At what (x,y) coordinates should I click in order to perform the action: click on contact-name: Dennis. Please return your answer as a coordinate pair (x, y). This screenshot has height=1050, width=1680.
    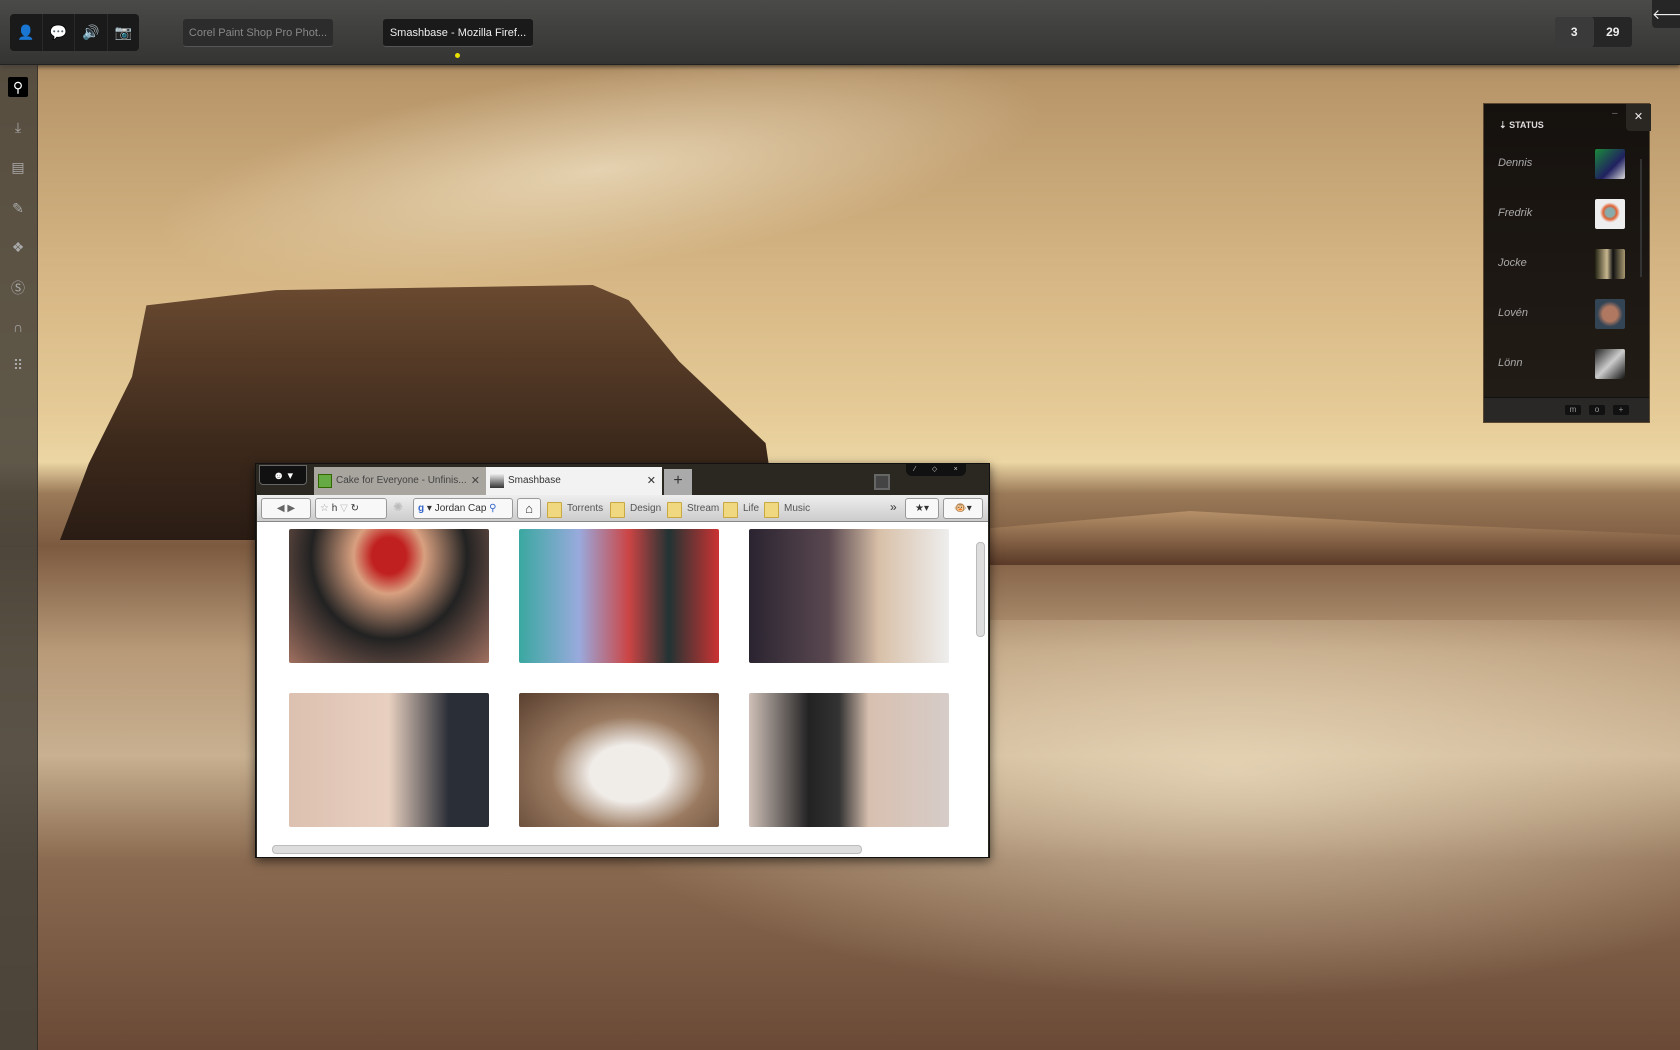
    Looking at the image, I should click on (1515, 163).